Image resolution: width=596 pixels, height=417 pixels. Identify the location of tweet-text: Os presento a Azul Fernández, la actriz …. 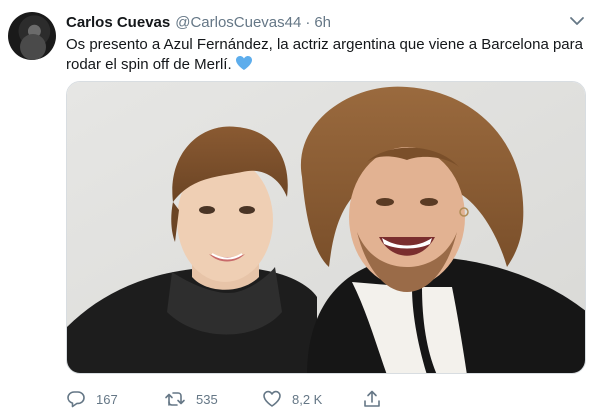
(326, 56).